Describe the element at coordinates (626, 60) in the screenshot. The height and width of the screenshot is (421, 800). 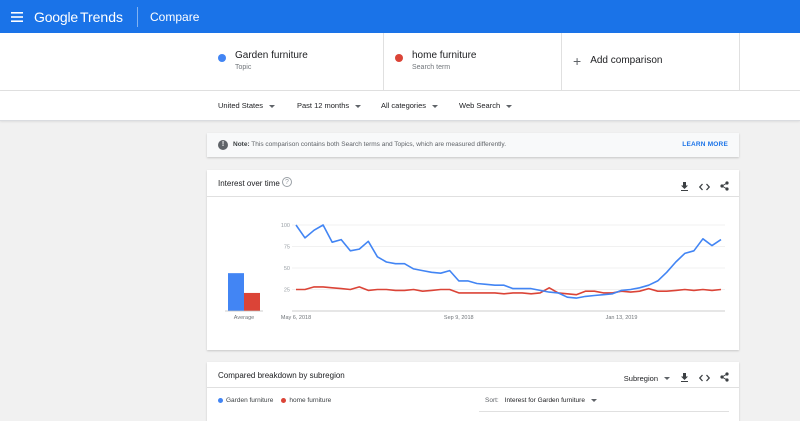
I see `add-comparison-label: Add comparison` at that location.